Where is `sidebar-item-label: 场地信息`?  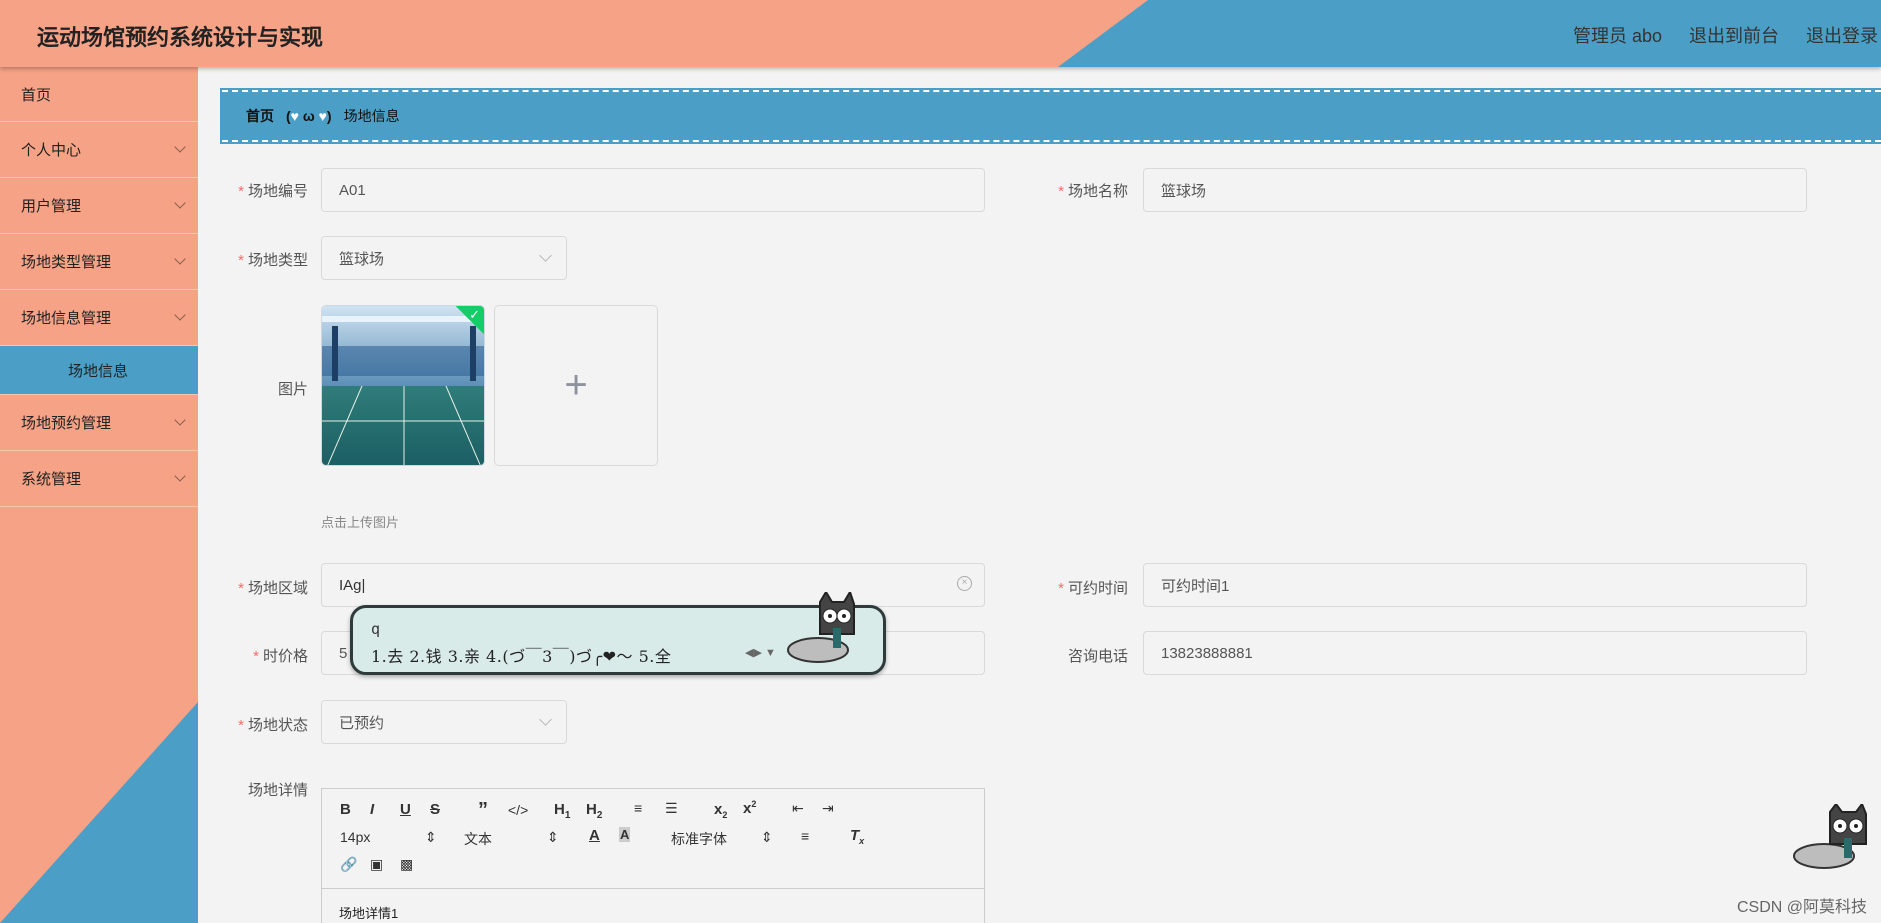 sidebar-item-label: 场地信息 is located at coordinates (98, 371).